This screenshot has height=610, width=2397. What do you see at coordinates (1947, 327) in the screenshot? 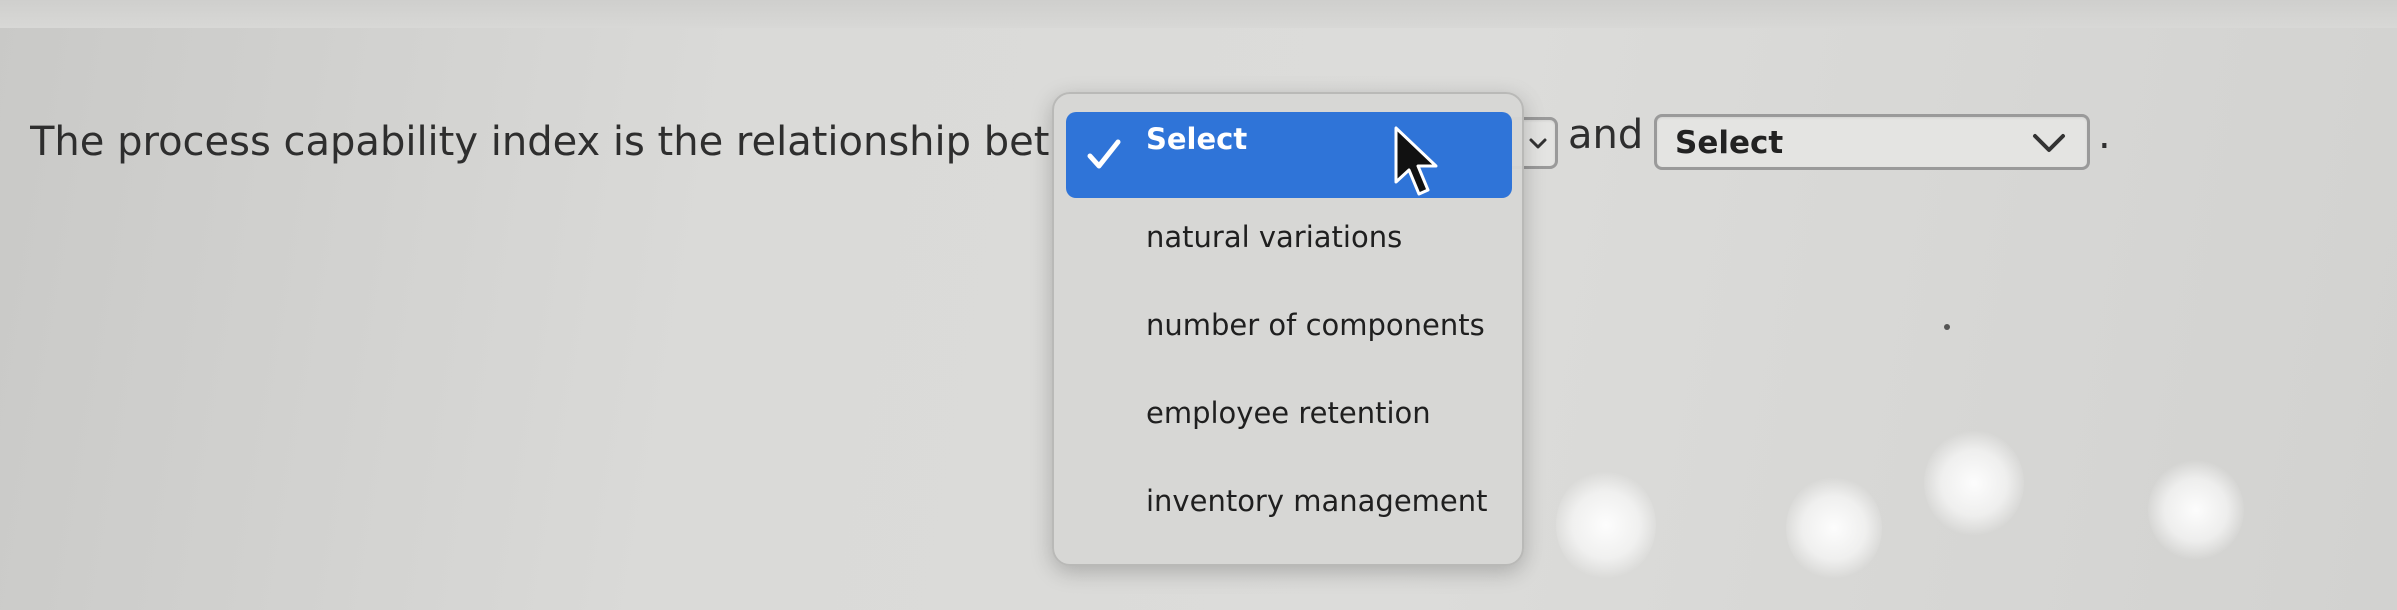
I see `screen-speck` at bounding box center [1947, 327].